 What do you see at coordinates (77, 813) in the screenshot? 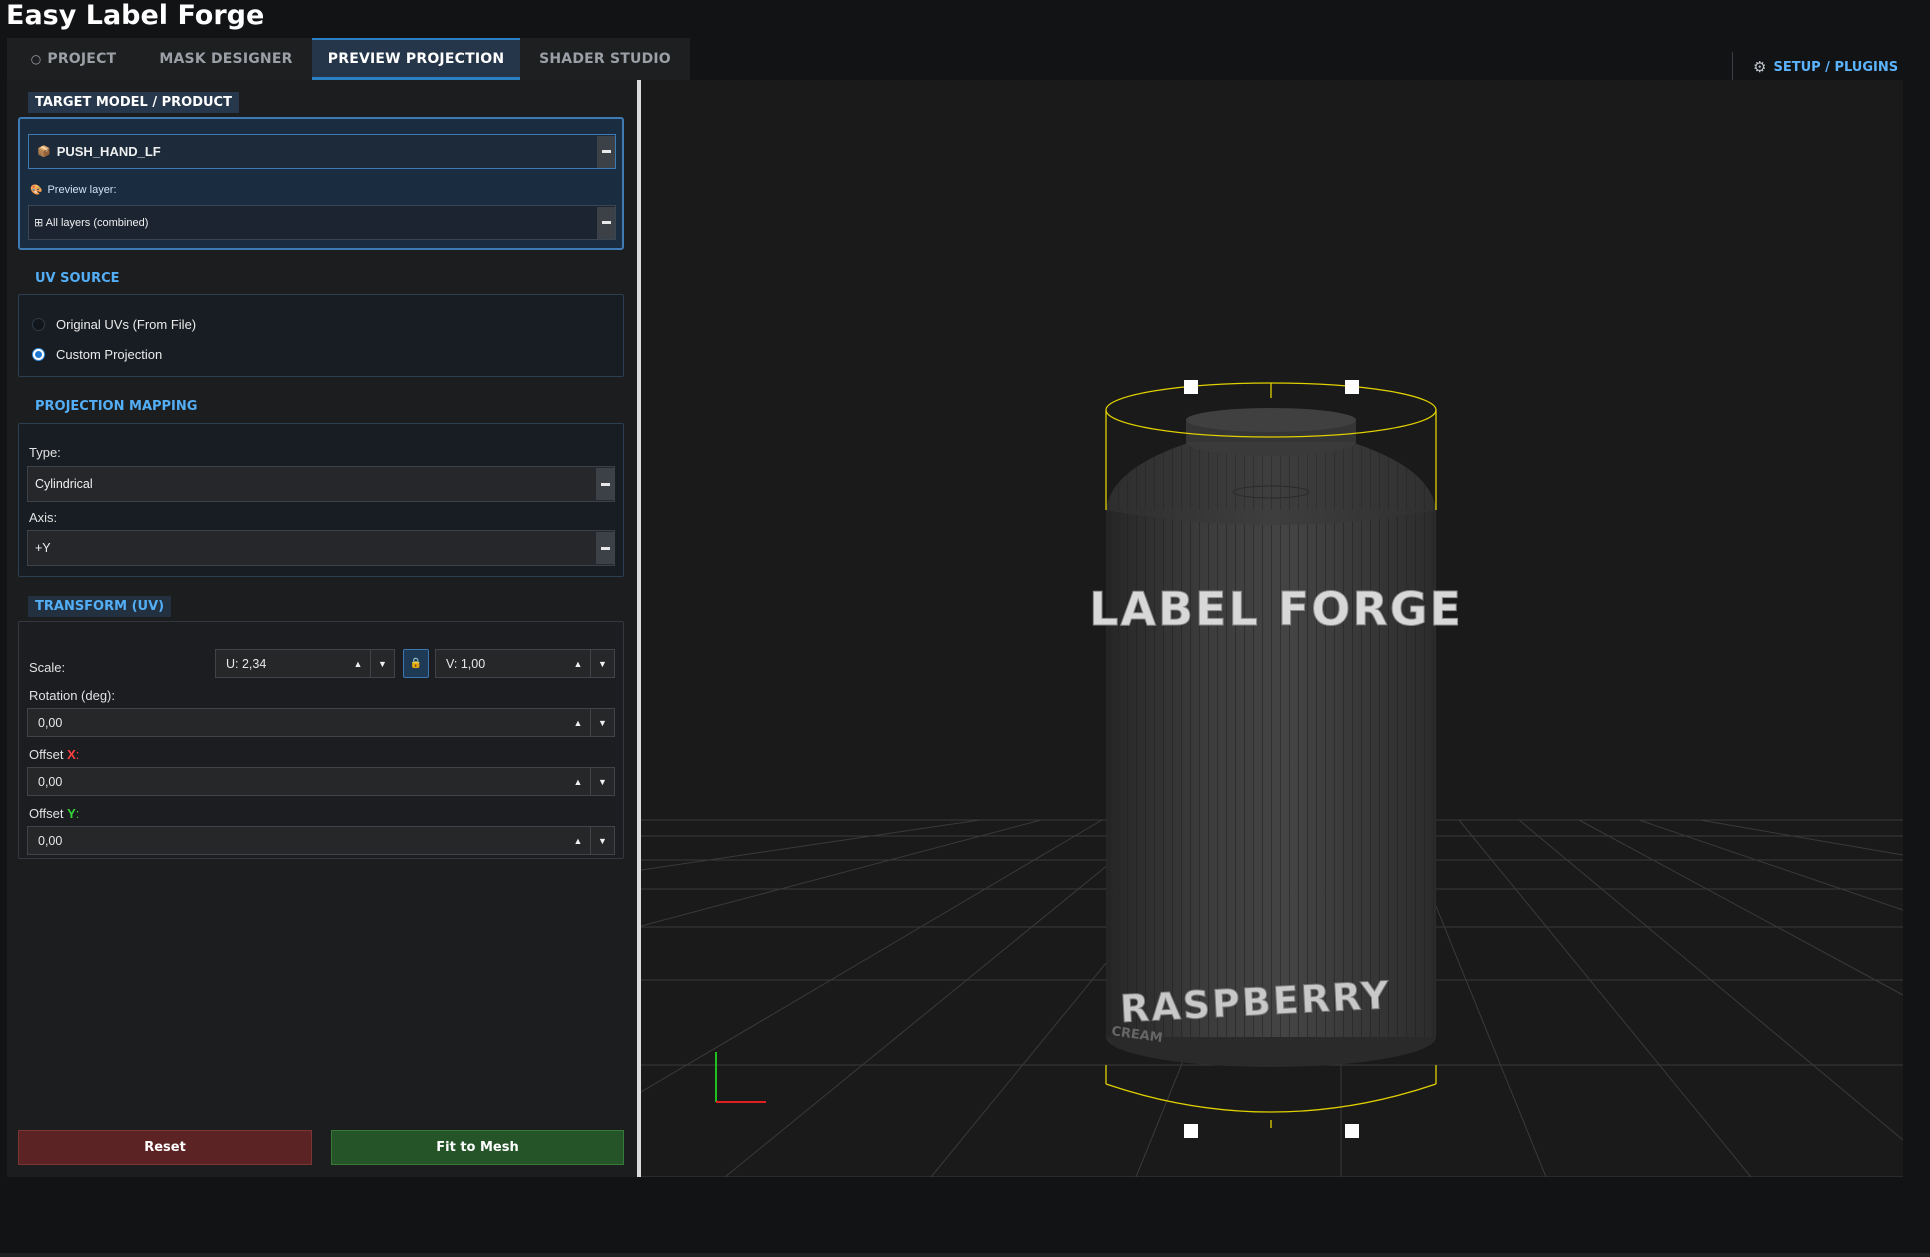
I see `offset-y-colon: :` at bounding box center [77, 813].